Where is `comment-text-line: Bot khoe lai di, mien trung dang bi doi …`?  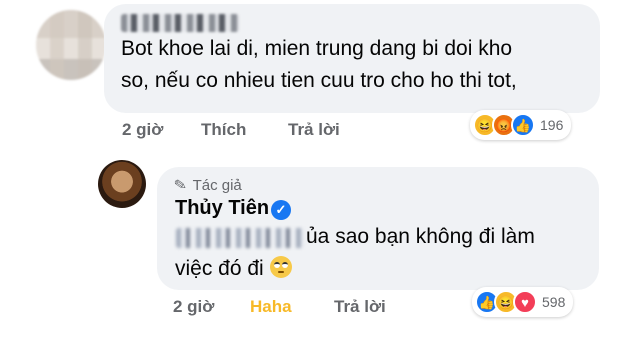
comment-text-line: Bot khoe lai di, mien trung dang bi doi … is located at coordinates (317, 48).